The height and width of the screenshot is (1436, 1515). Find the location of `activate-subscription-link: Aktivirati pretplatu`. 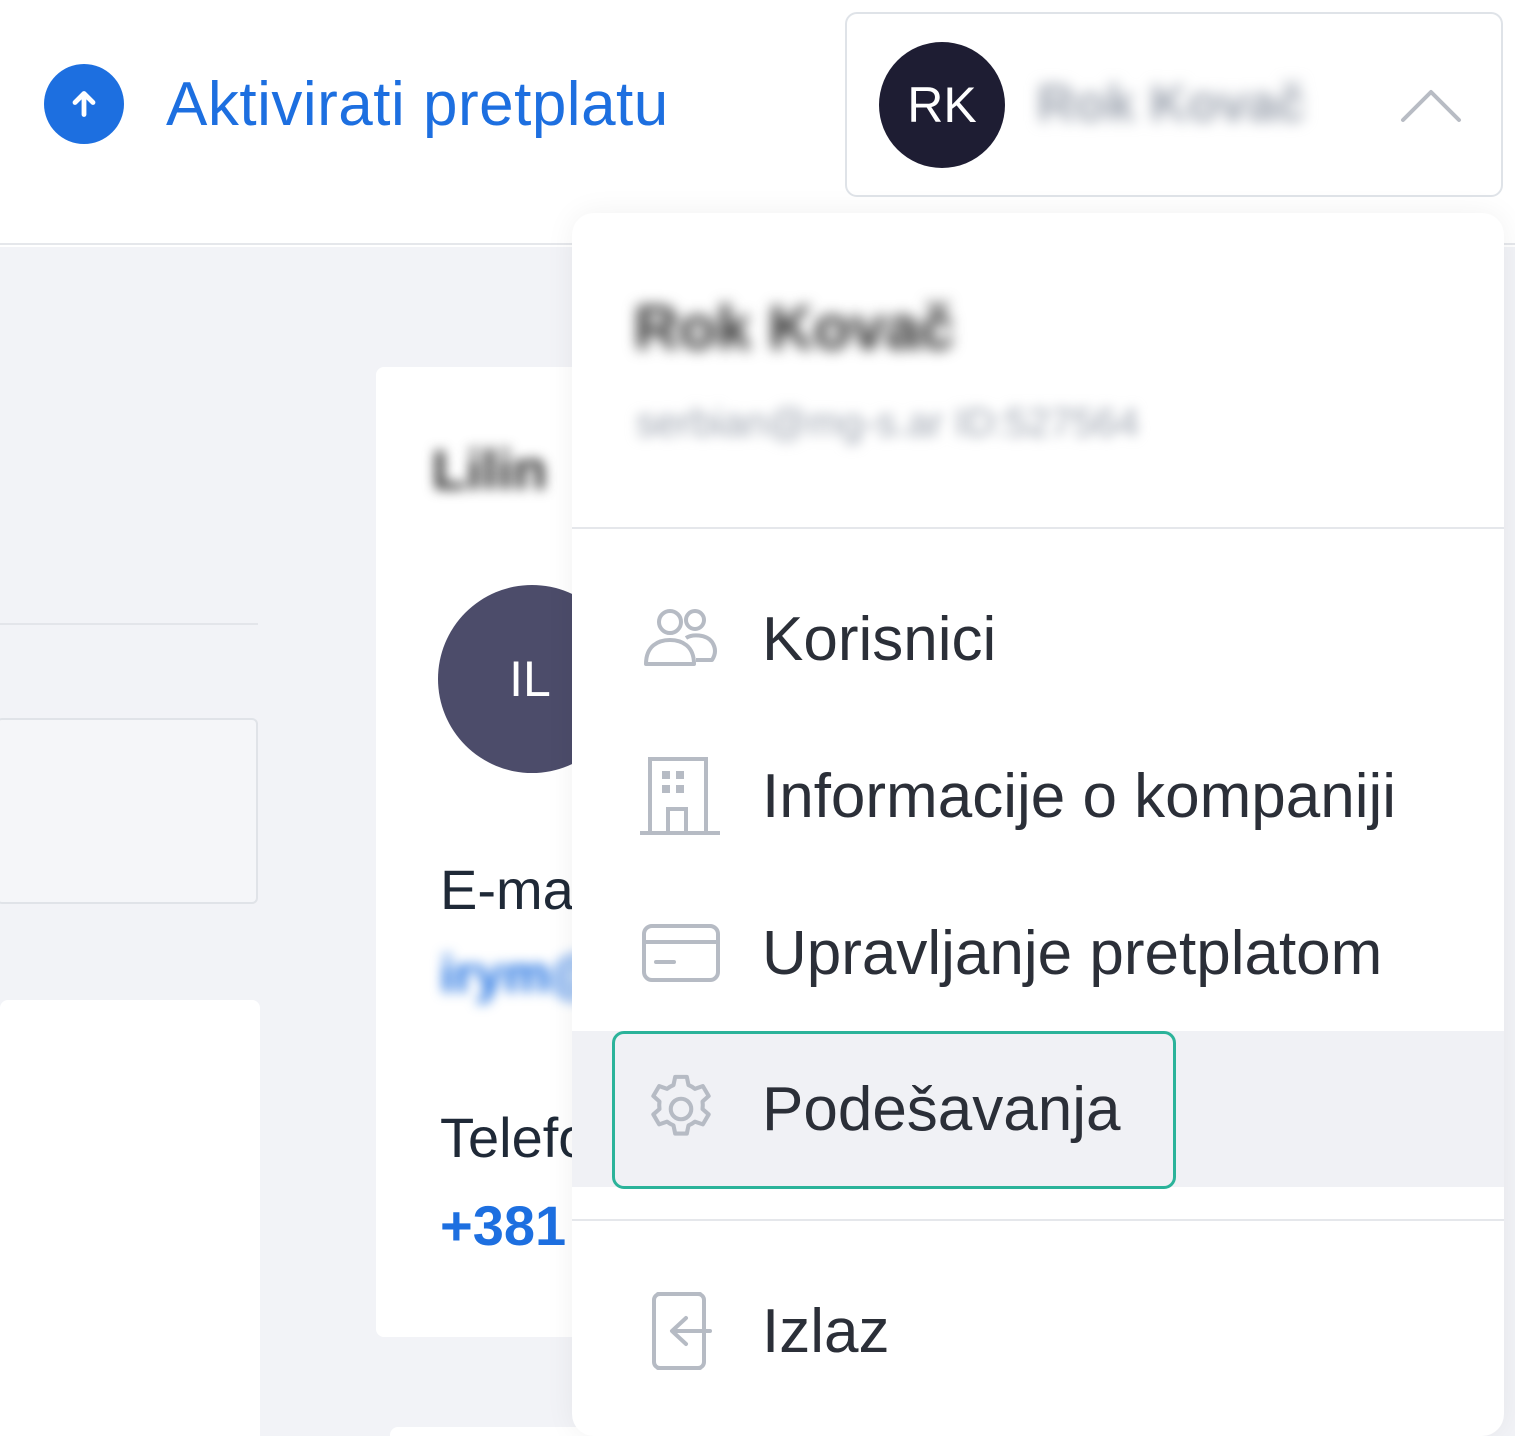

activate-subscription-link: Aktivirati pretplatu is located at coordinates (356, 104).